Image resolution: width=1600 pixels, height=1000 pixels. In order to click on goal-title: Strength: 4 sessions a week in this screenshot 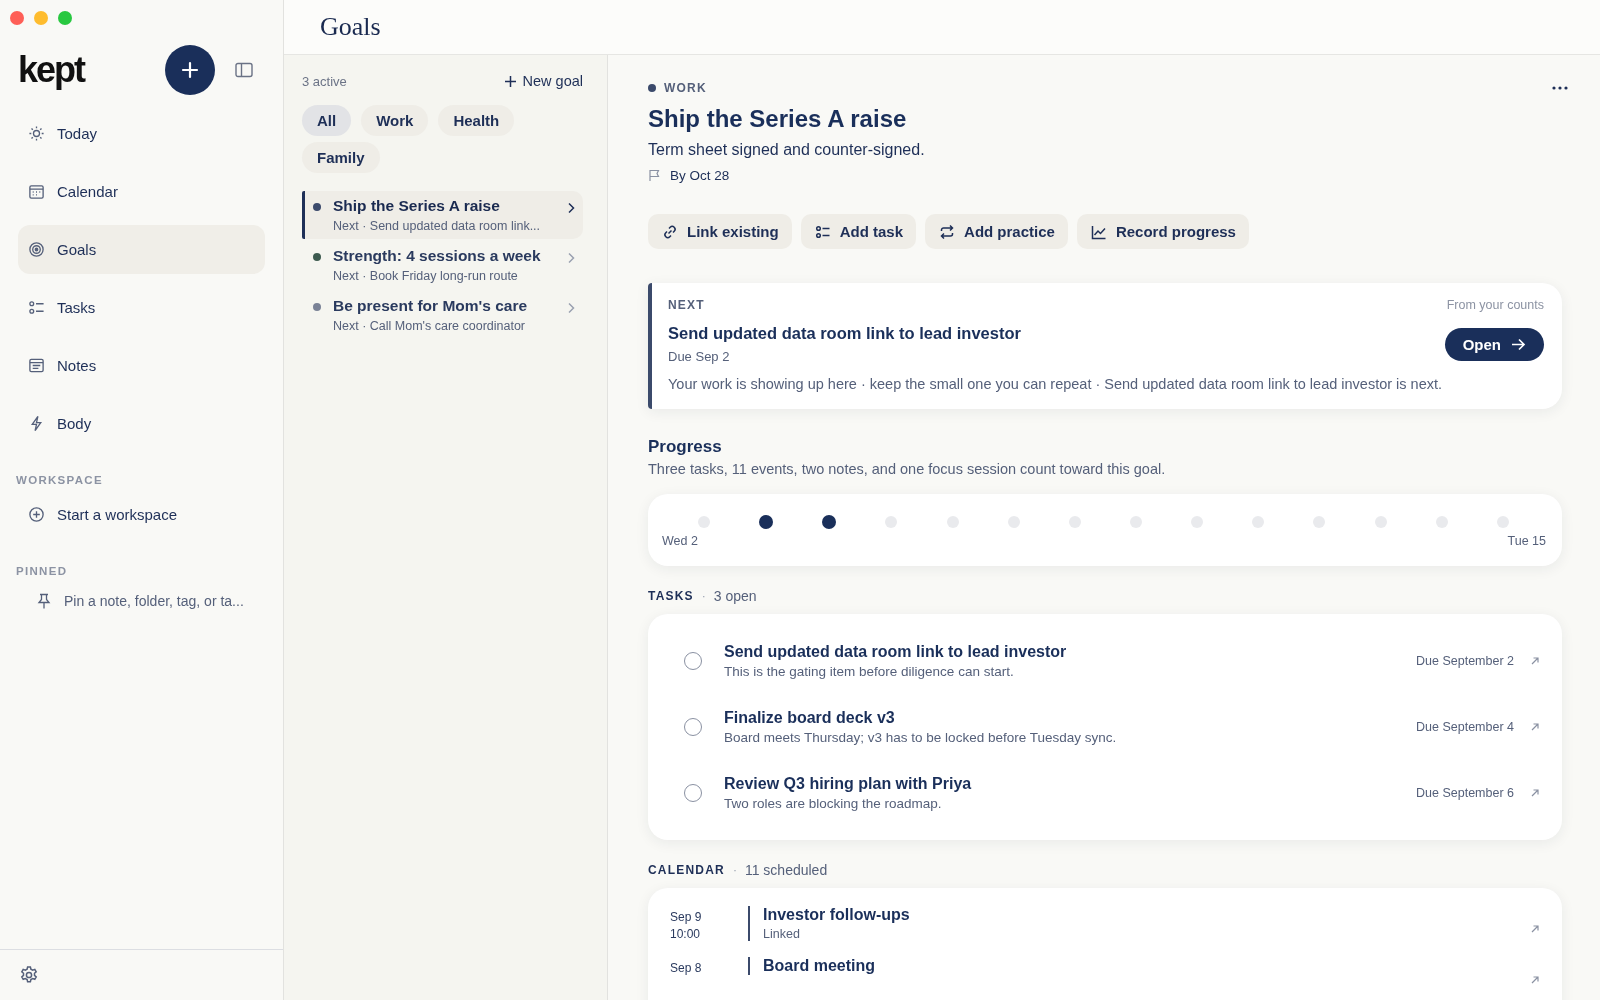, I will do `click(437, 256)`.